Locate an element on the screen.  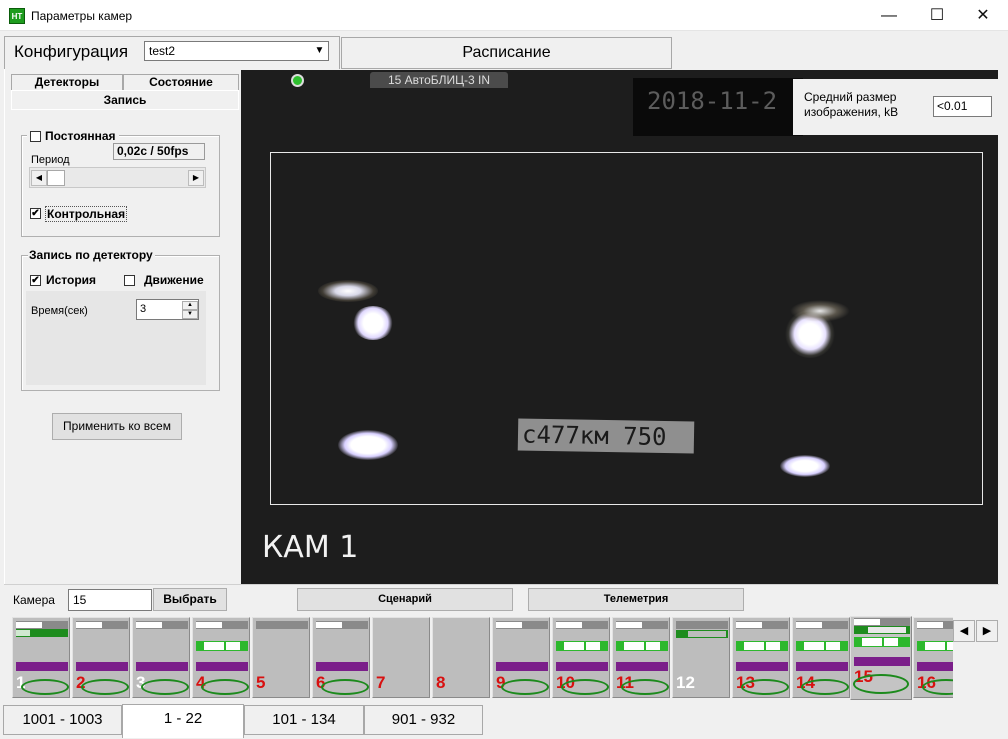
status-indicator is located at coordinates (297, 80).